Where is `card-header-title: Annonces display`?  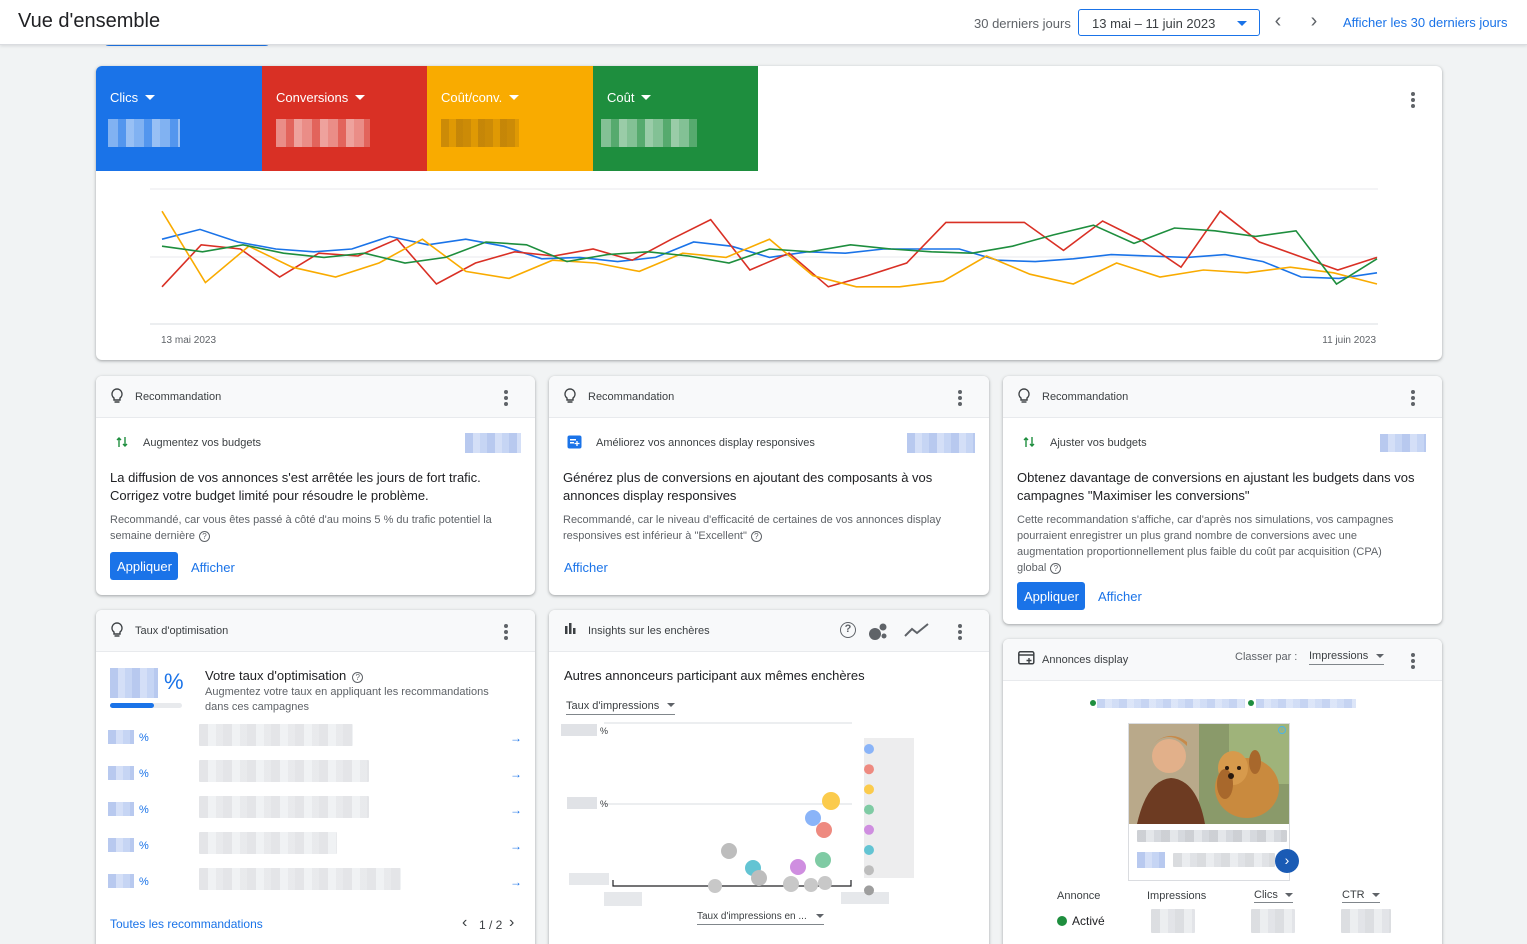 card-header-title: Annonces display is located at coordinates (1085, 660).